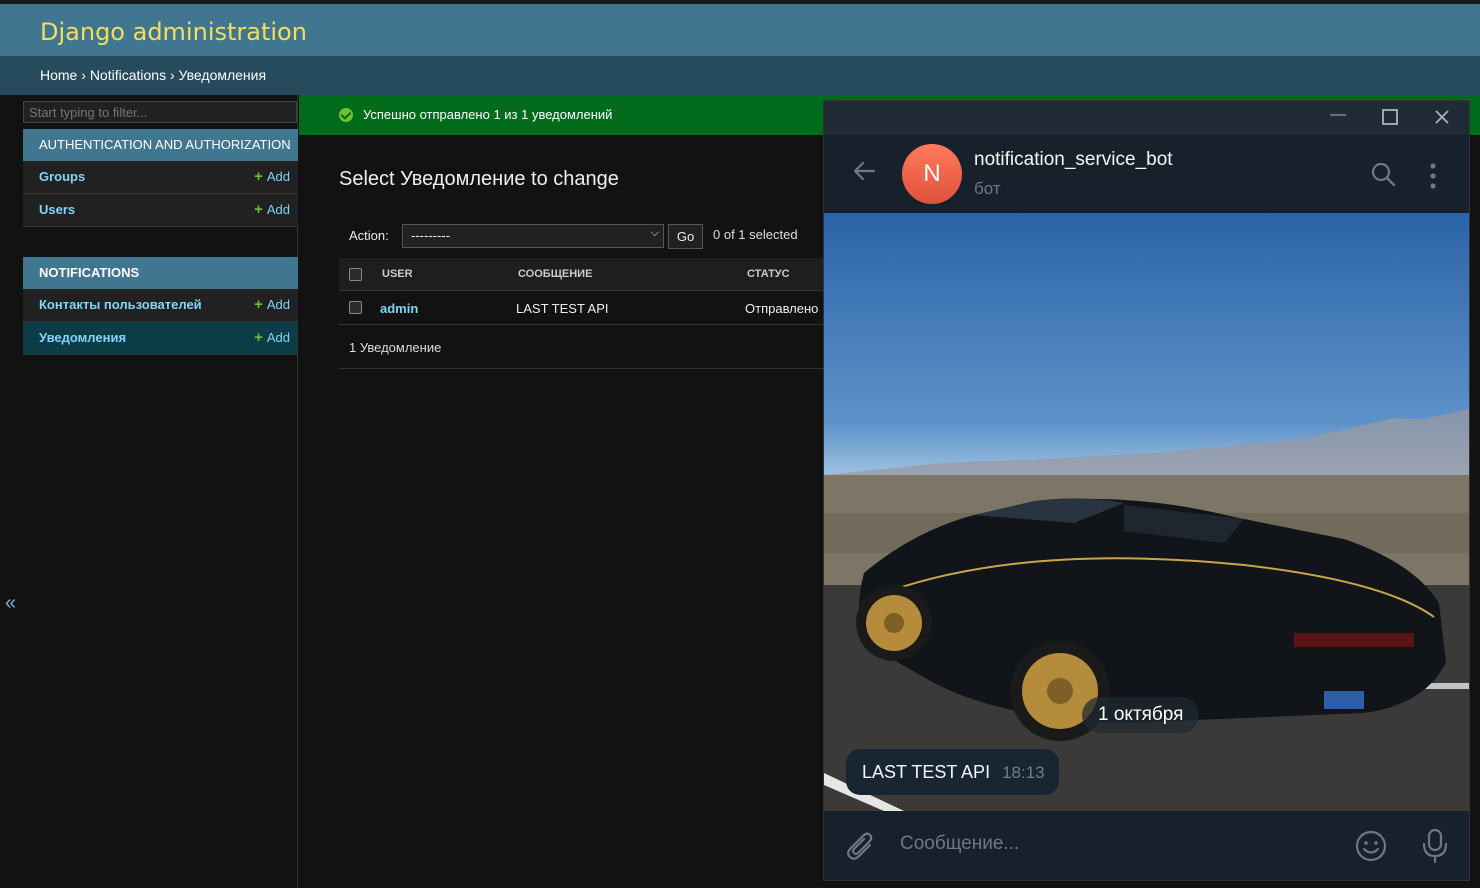  I want to click on action-label: Action:, so click(369, 235).